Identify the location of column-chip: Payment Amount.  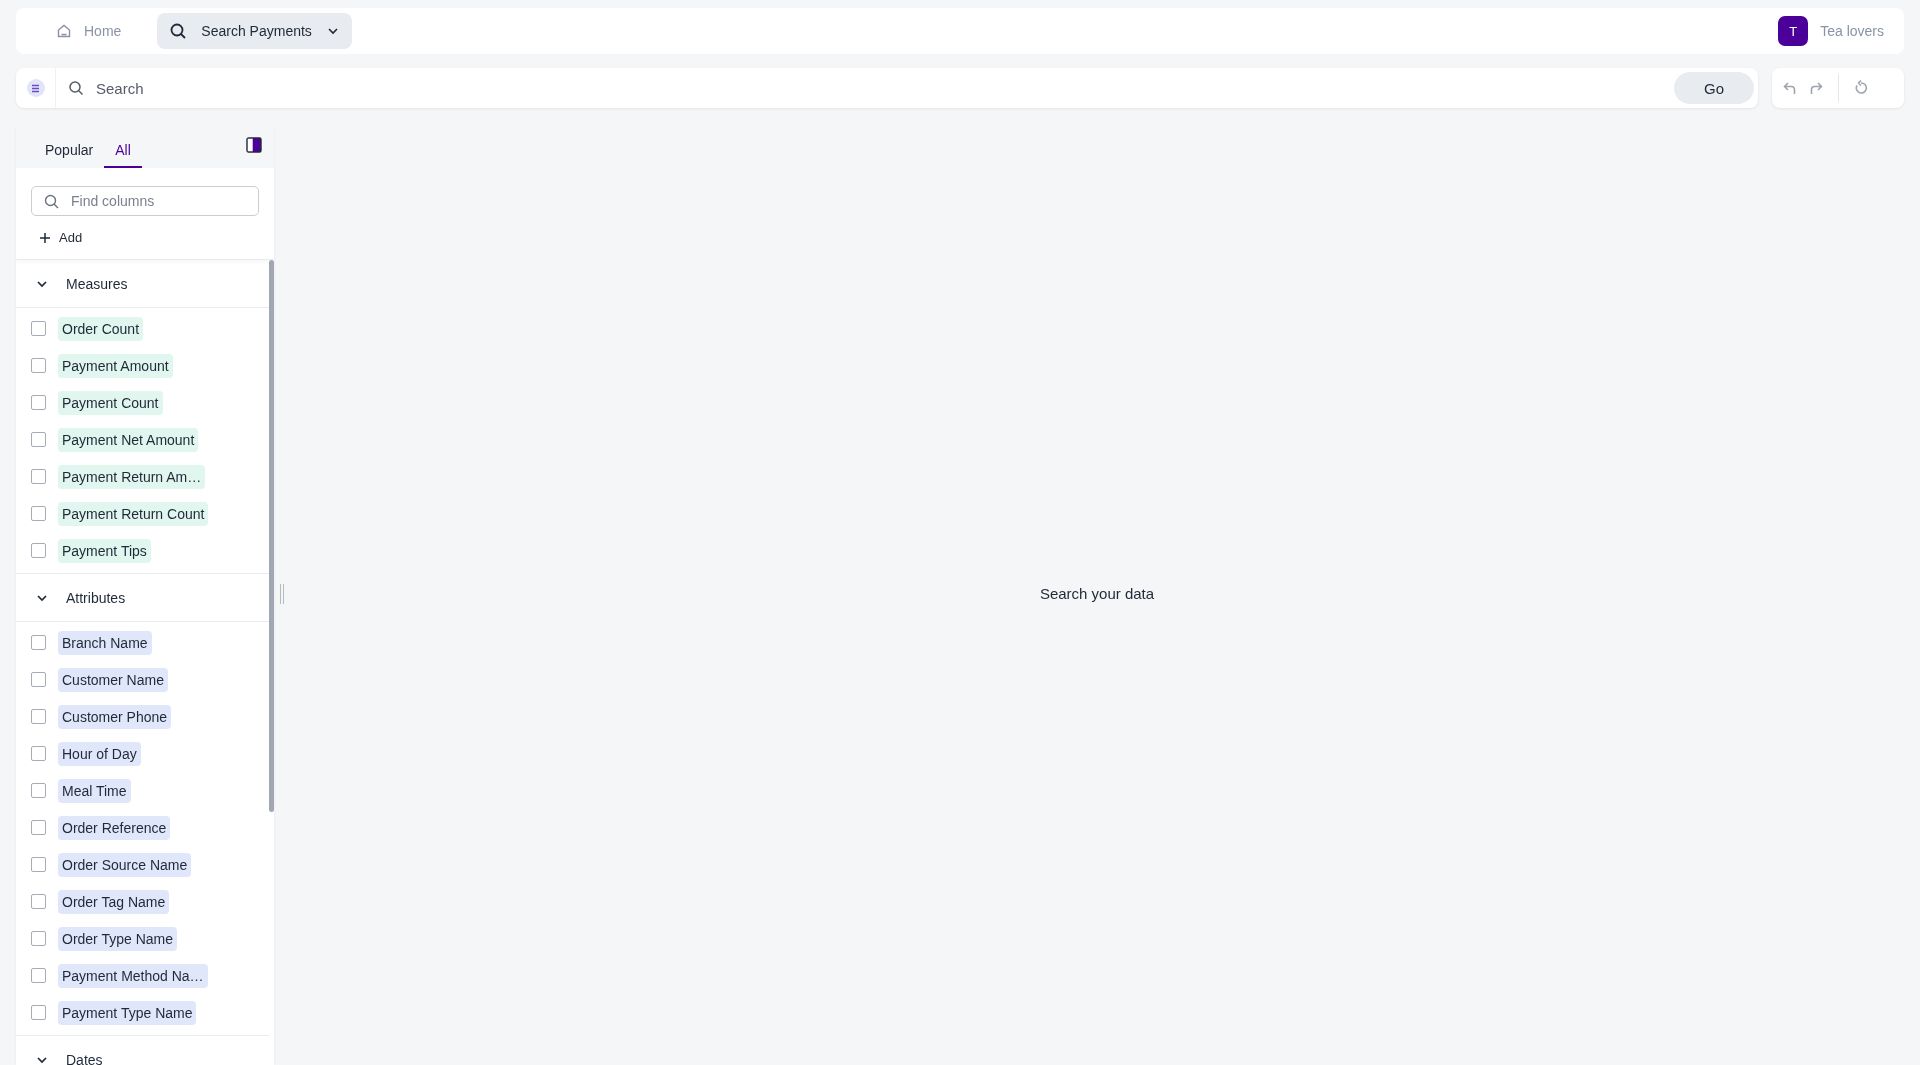
(115, 365).